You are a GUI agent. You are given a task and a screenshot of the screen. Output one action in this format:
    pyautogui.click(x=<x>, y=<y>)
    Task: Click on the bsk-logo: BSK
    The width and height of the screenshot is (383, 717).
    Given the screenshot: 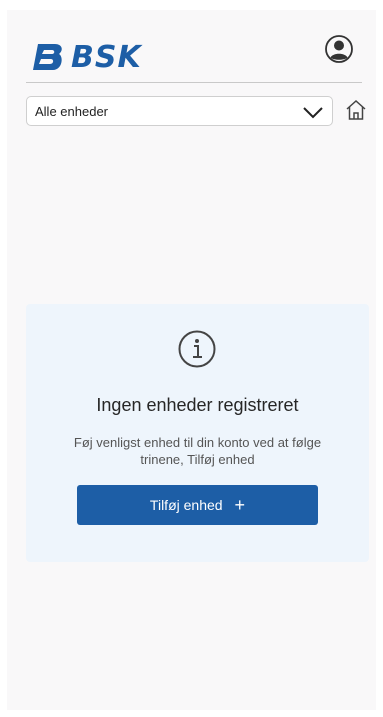 What is the action you would take?
    pyautogui.click(x=85, y=57)
    